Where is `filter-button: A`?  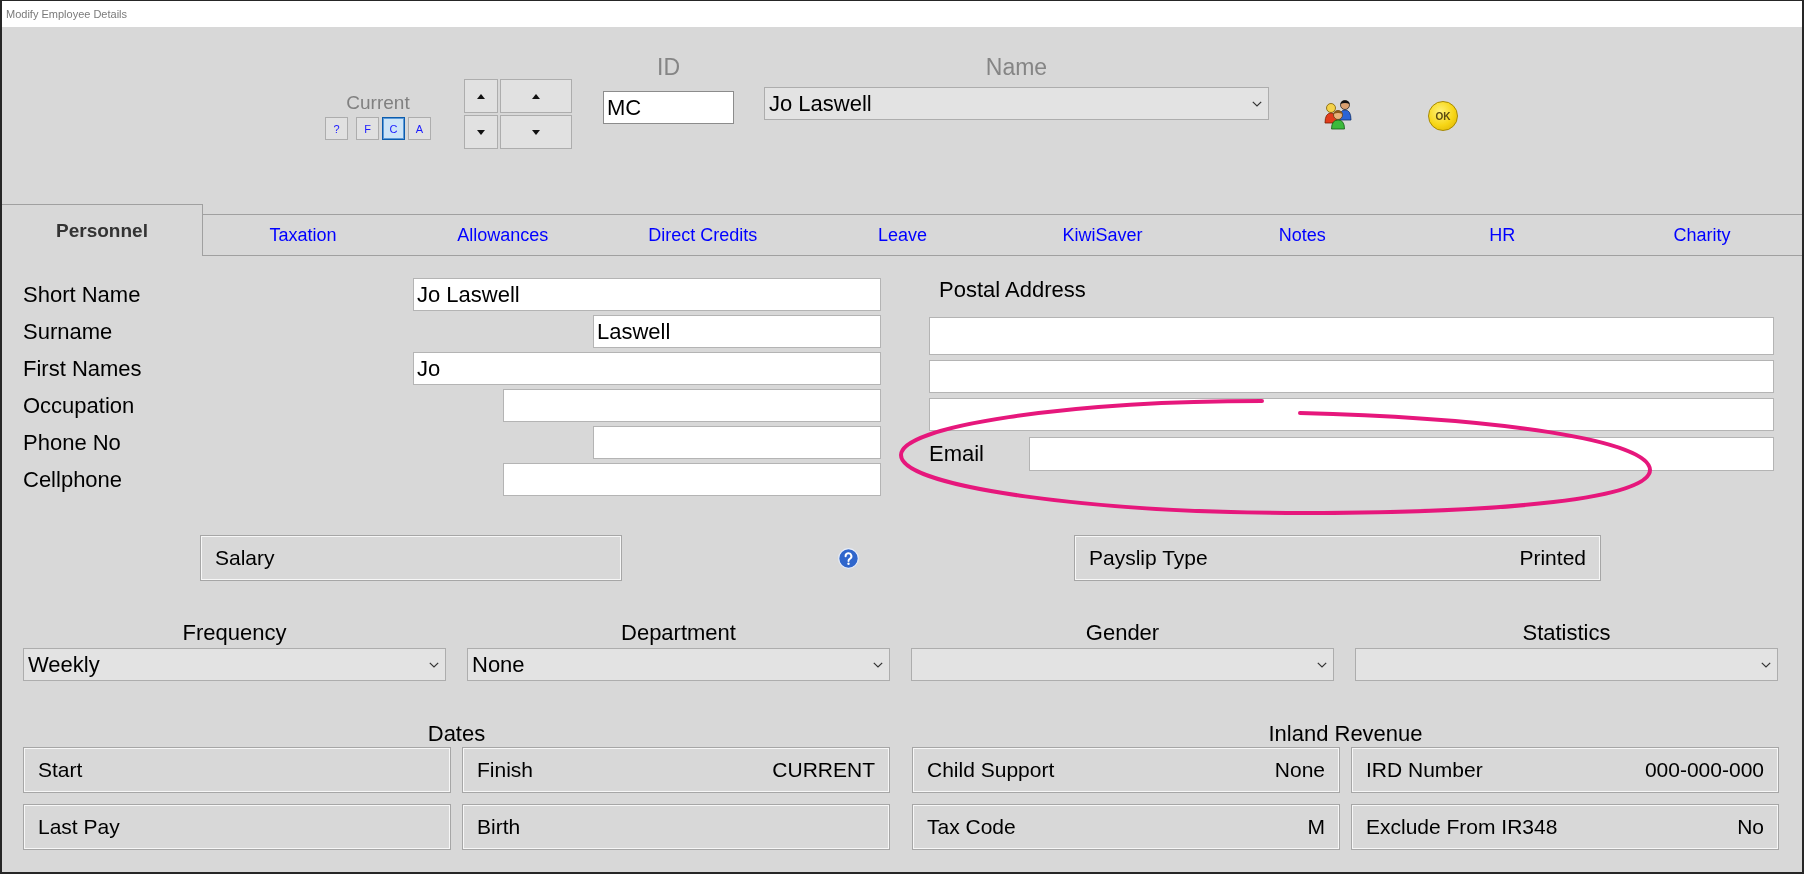 filter-button: A is located at coordinates (419, 128).